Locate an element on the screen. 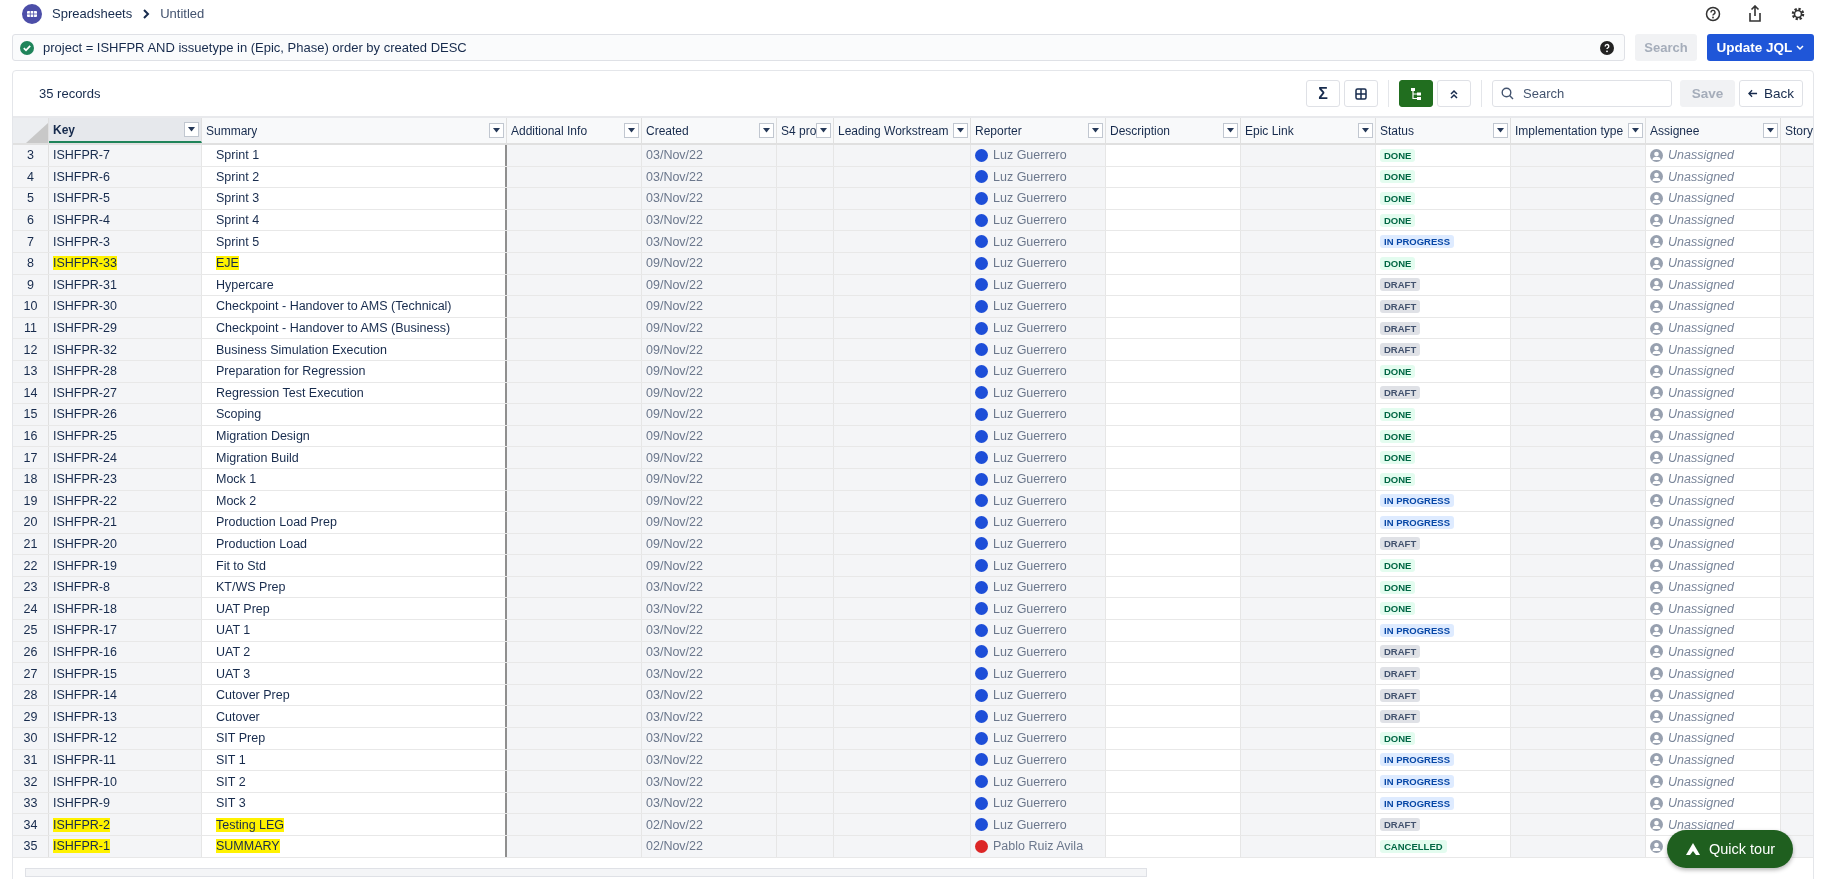 This screenshot has height=879, width=1841. summary-text: UAT Prep is located at coordinates (243, 608).